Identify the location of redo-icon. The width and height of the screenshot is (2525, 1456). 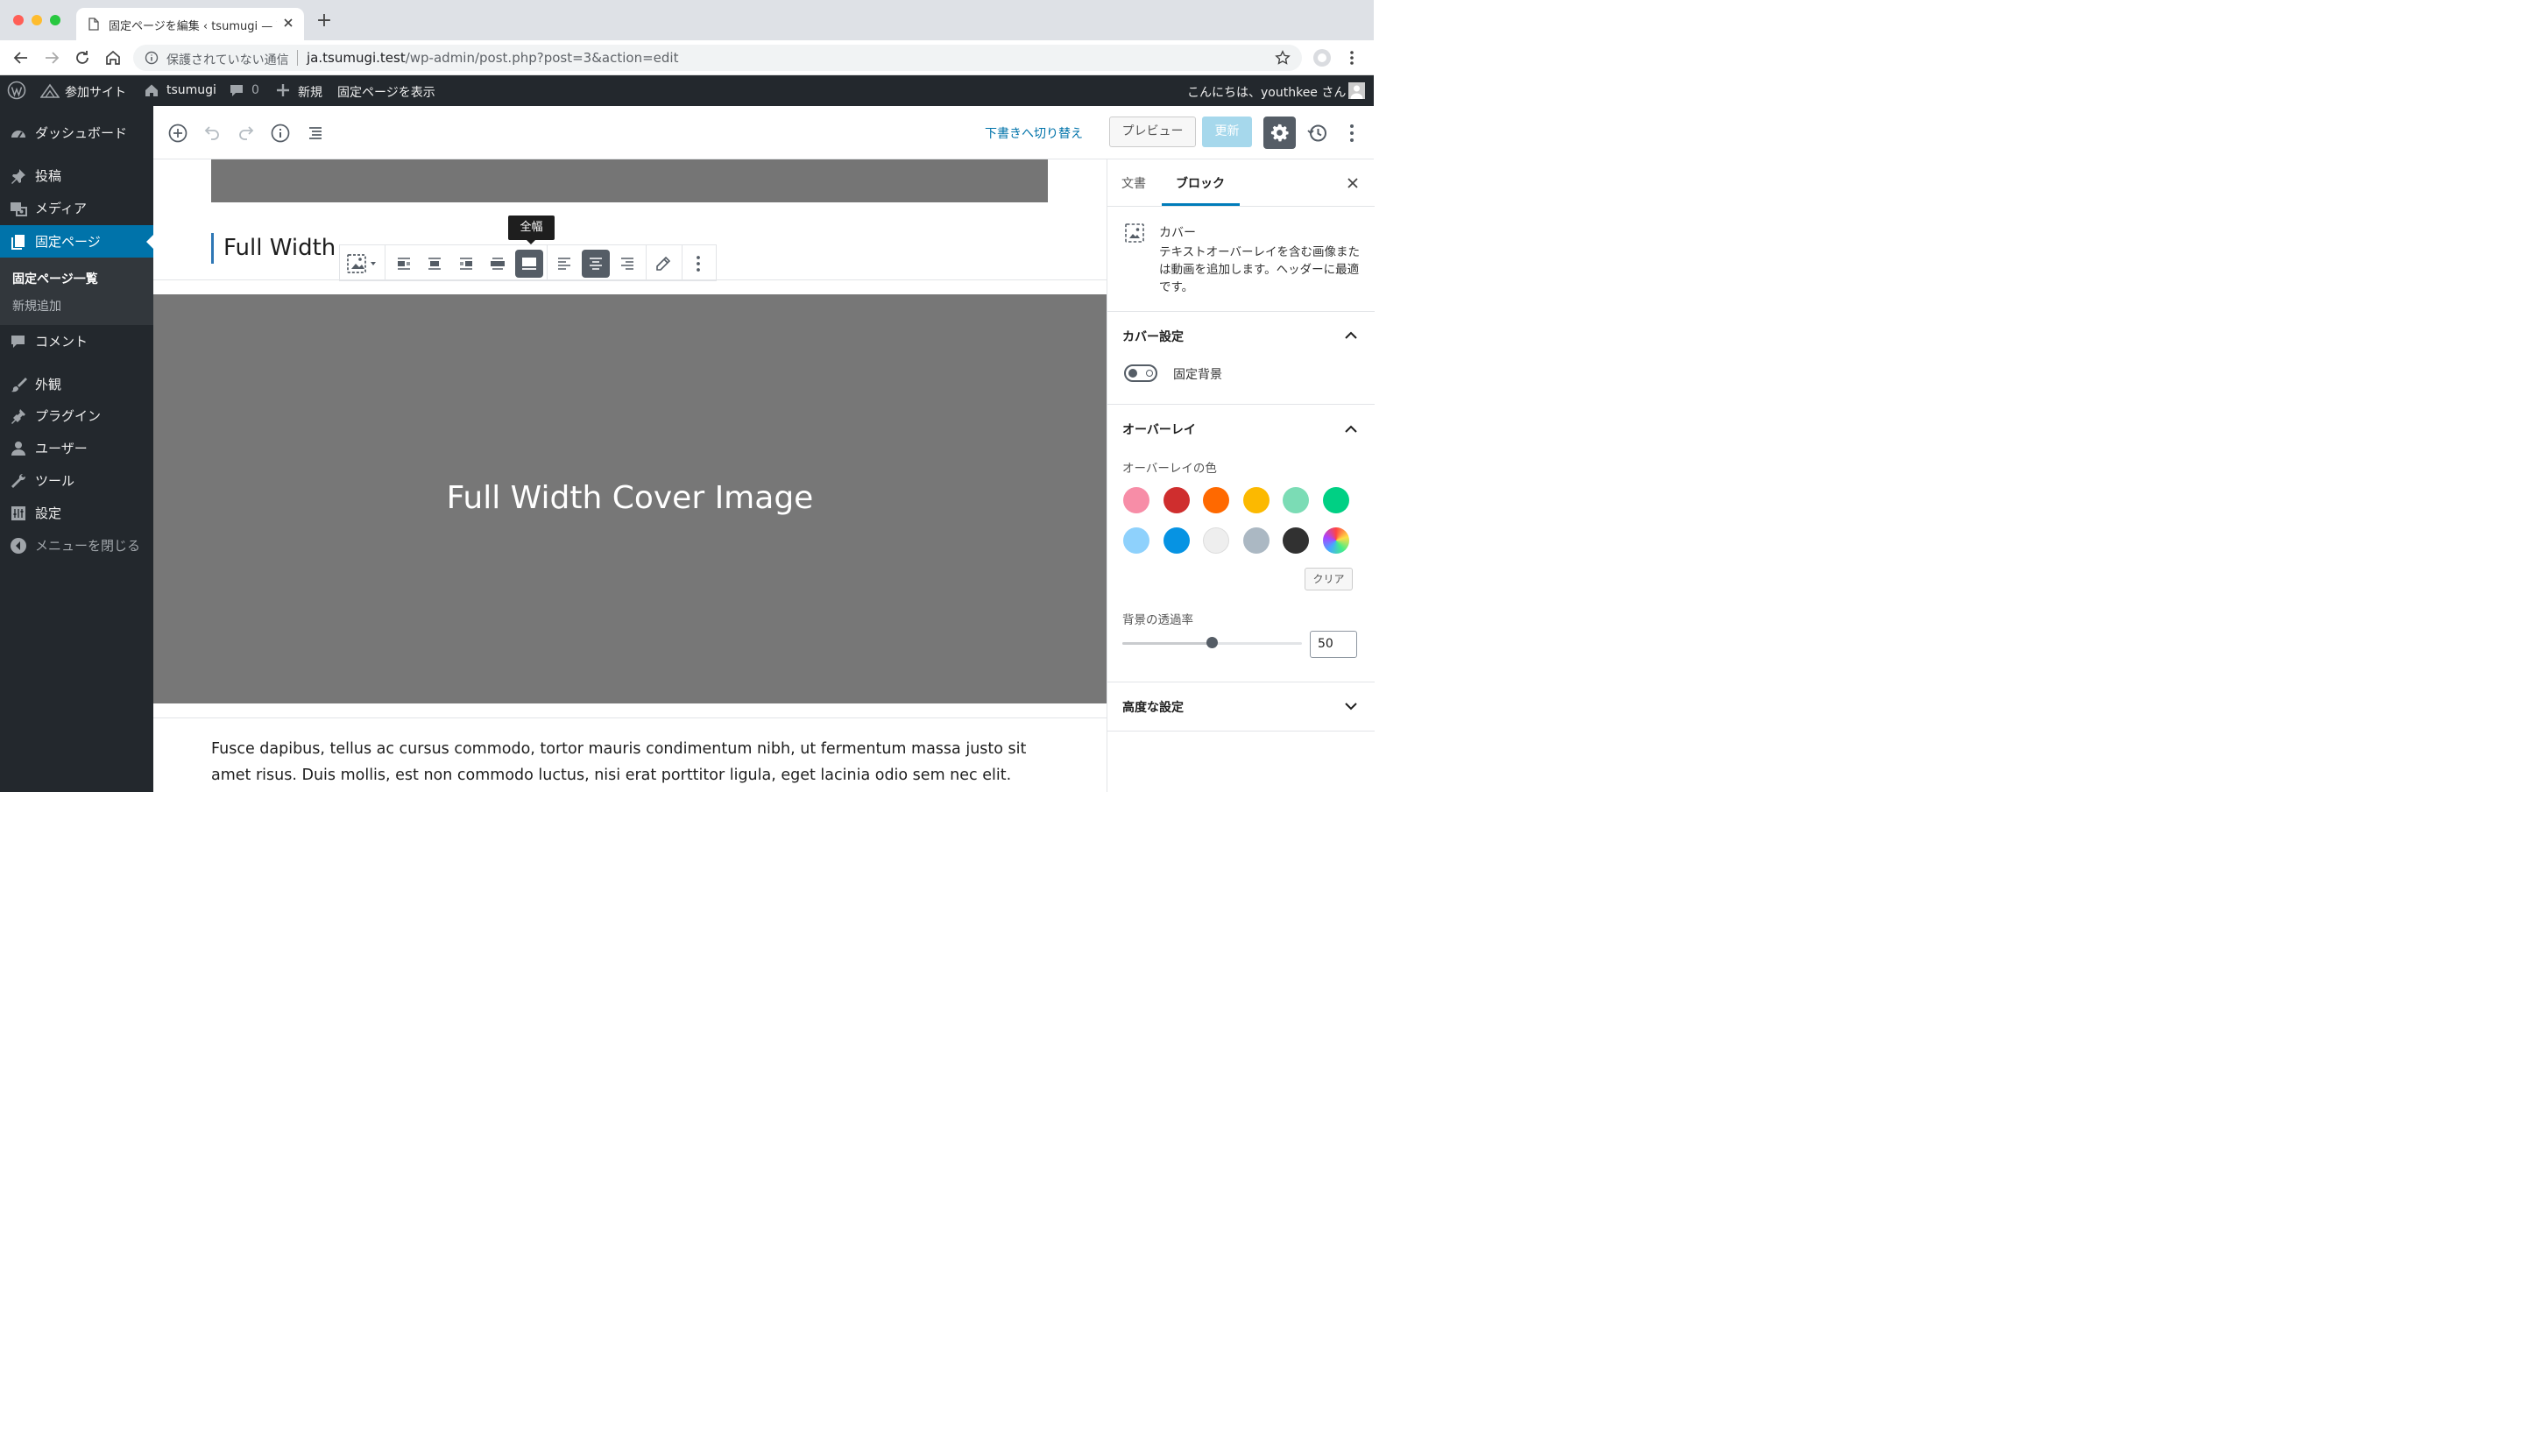
(246, 133).